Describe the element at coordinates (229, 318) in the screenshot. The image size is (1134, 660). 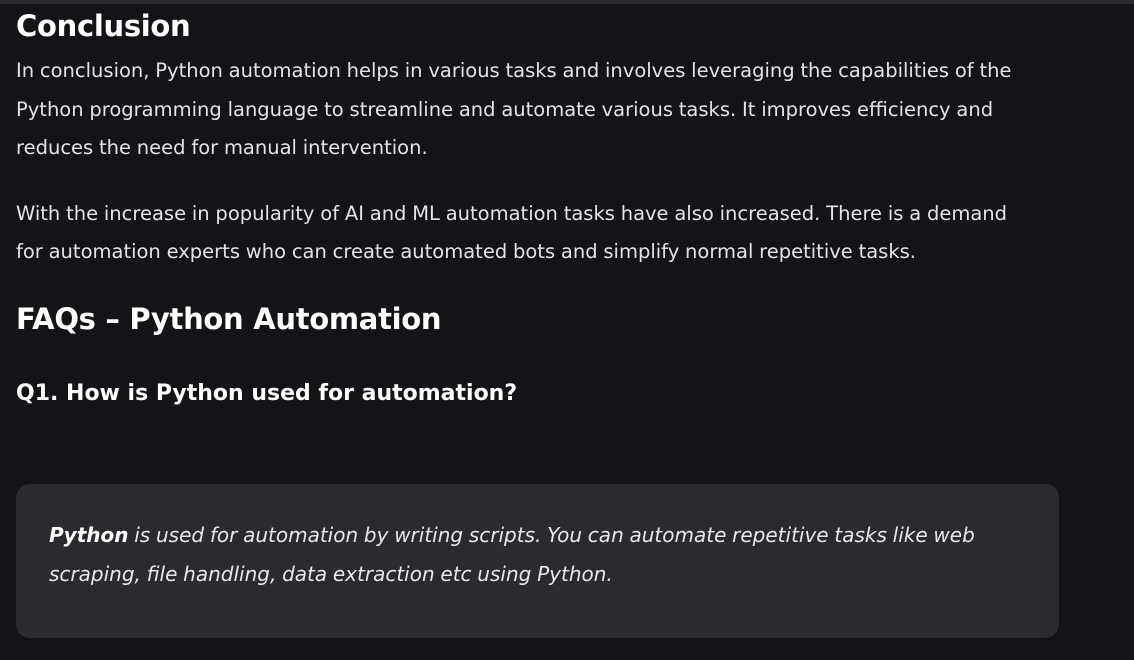
I see `faqs-heading: FAQs – Python Automation` at that location.